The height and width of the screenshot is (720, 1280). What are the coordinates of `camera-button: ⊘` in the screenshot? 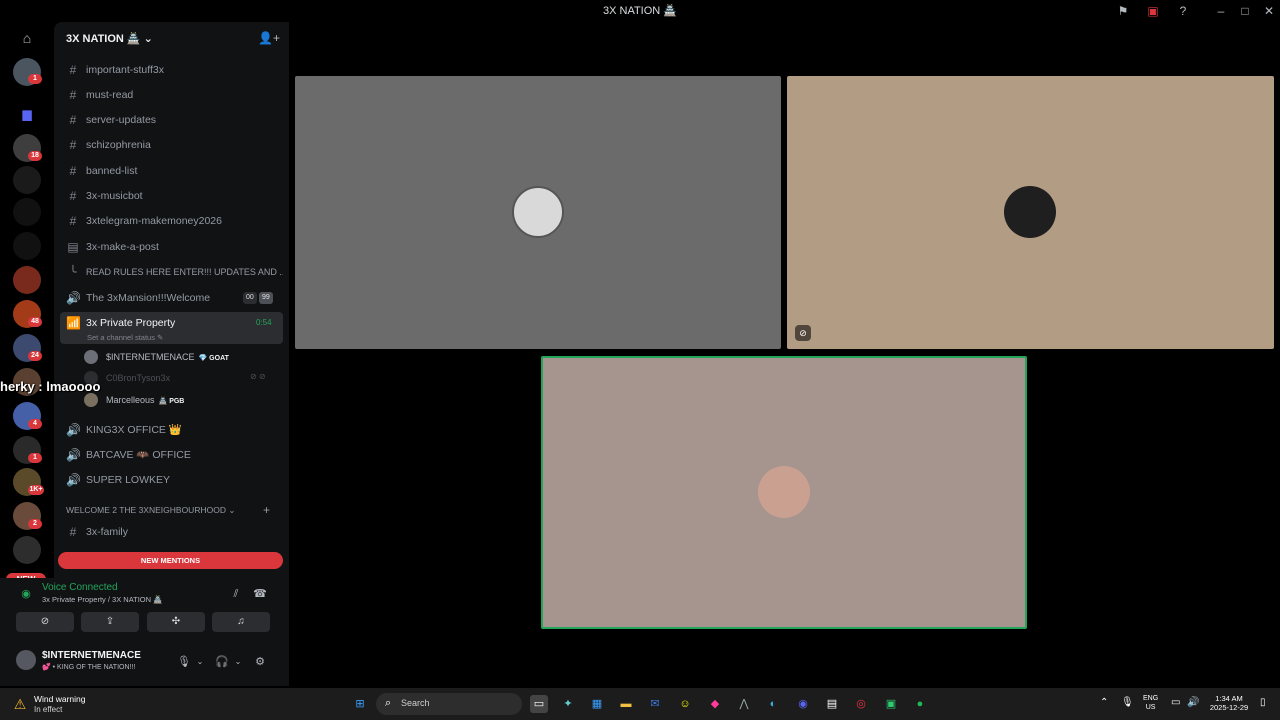 It's located at (45, 622).